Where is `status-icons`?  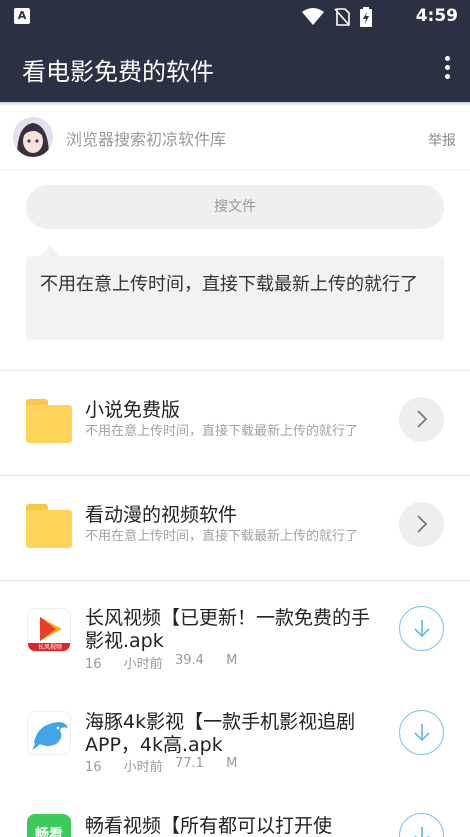 status-icons is located at coordinates (337, 17).